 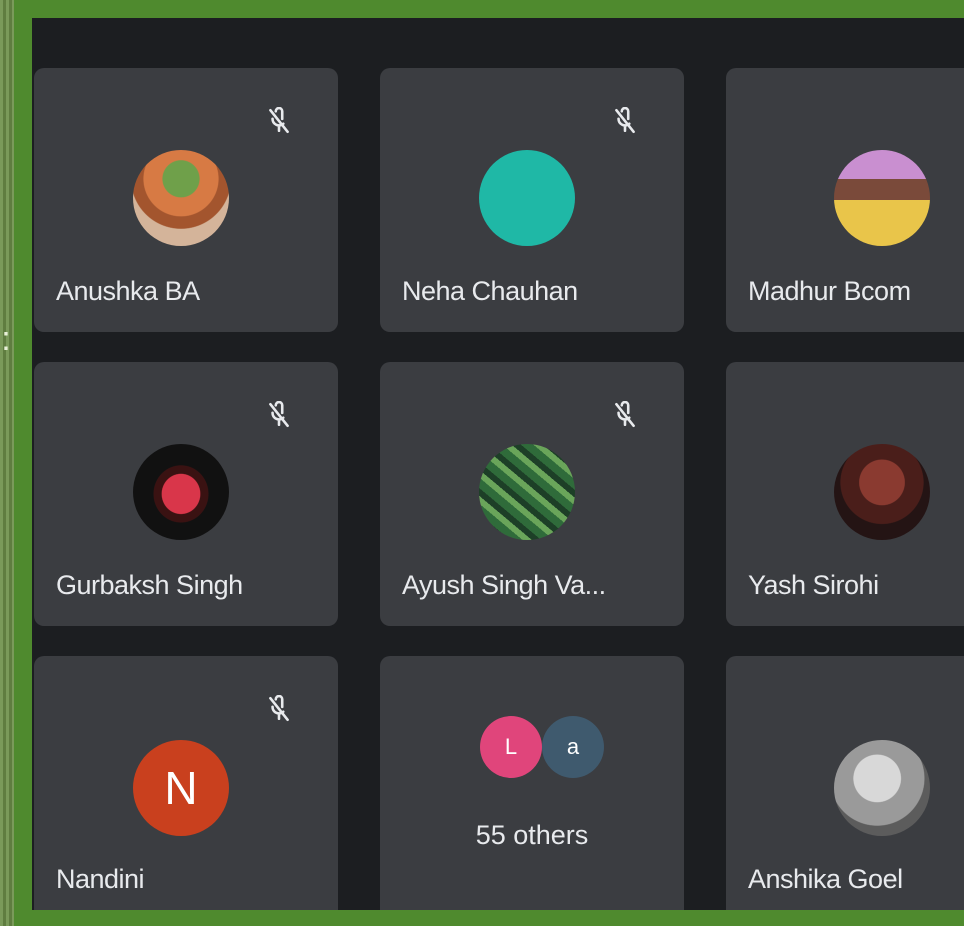 I want to click on participant-name: Anushka BA, so click(x=128, y=291).